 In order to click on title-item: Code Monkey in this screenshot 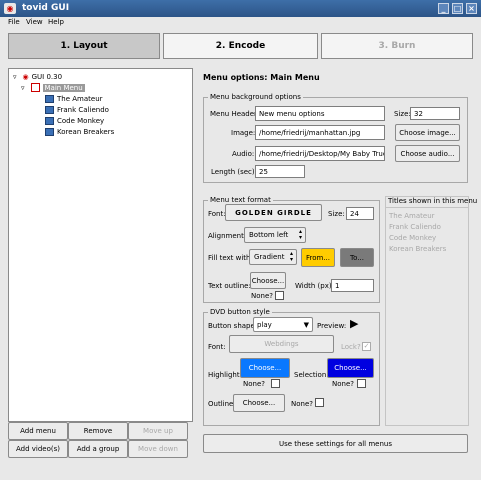, I will do `click(412, 238)`.